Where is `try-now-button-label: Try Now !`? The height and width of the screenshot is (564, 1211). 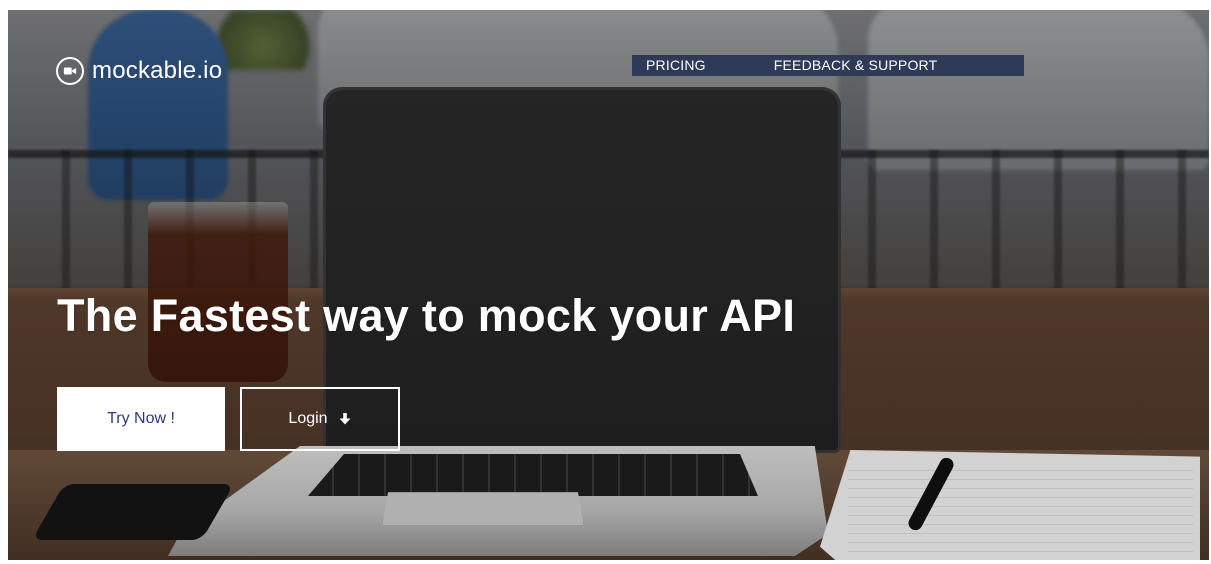 try-now-button-label: Try Now ! is located at coordinates (141, 418).